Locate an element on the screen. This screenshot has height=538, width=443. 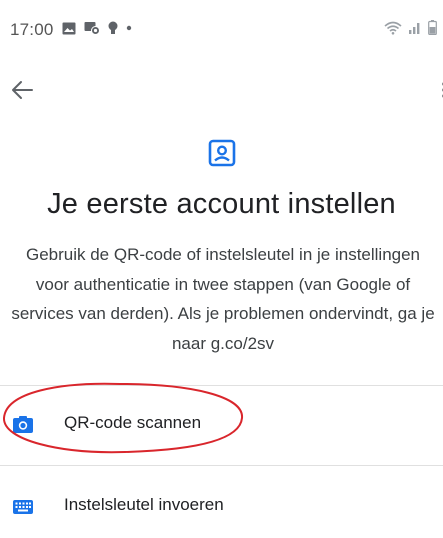
status-bar: 17:00 is located at coordinates (221, 28).